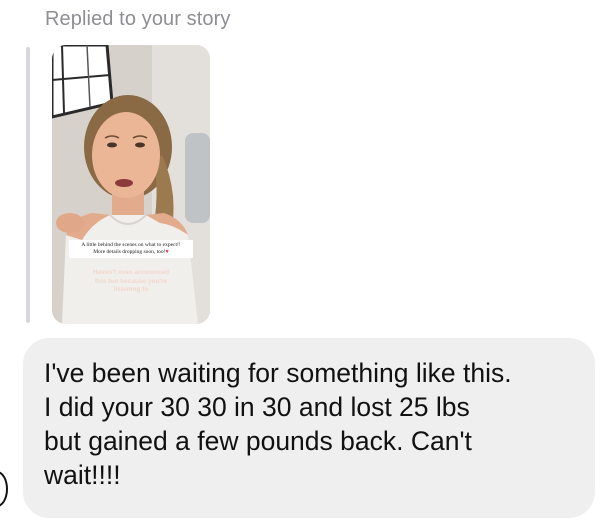 The width and height of the screenshot is (600, 530). What do you see at coordinates (131, 289) in the screenshot?
I see `overlay-line-3: listening to` at bounding box center [131, 289].